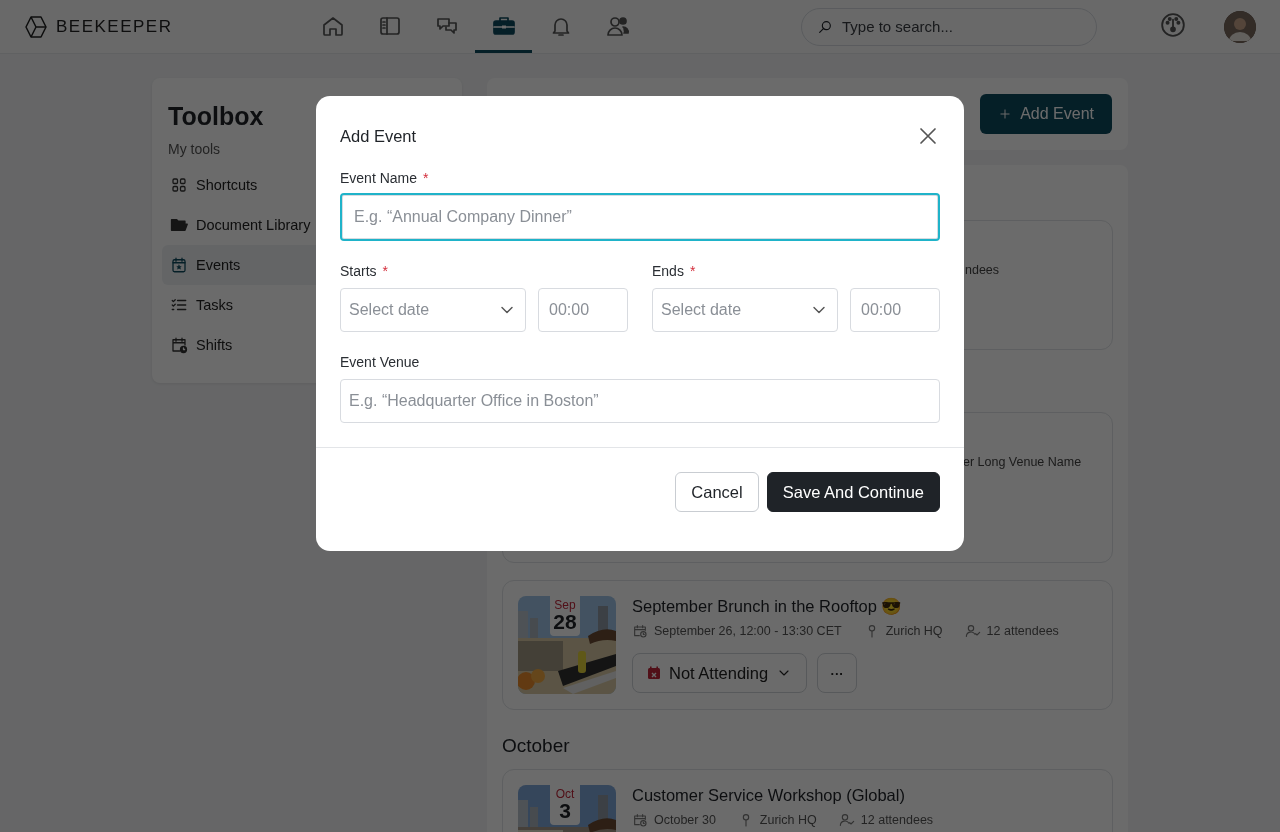 The image size is (1280, 832). I want to click on date-badge: Oct 3, so click(565, 805).